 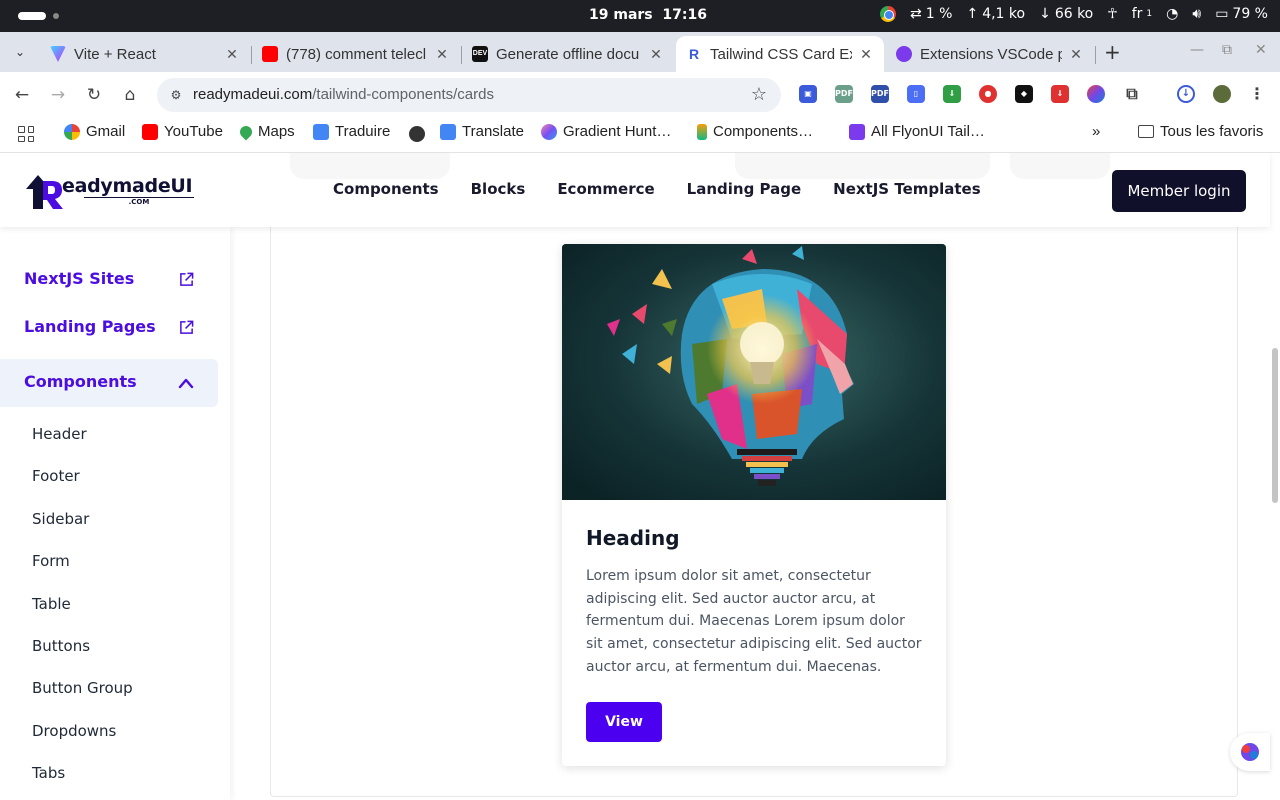 What do you see at coordinates (448, 131) in the screenshot?
I see `translate-icon` at bounding box center [448, 131].